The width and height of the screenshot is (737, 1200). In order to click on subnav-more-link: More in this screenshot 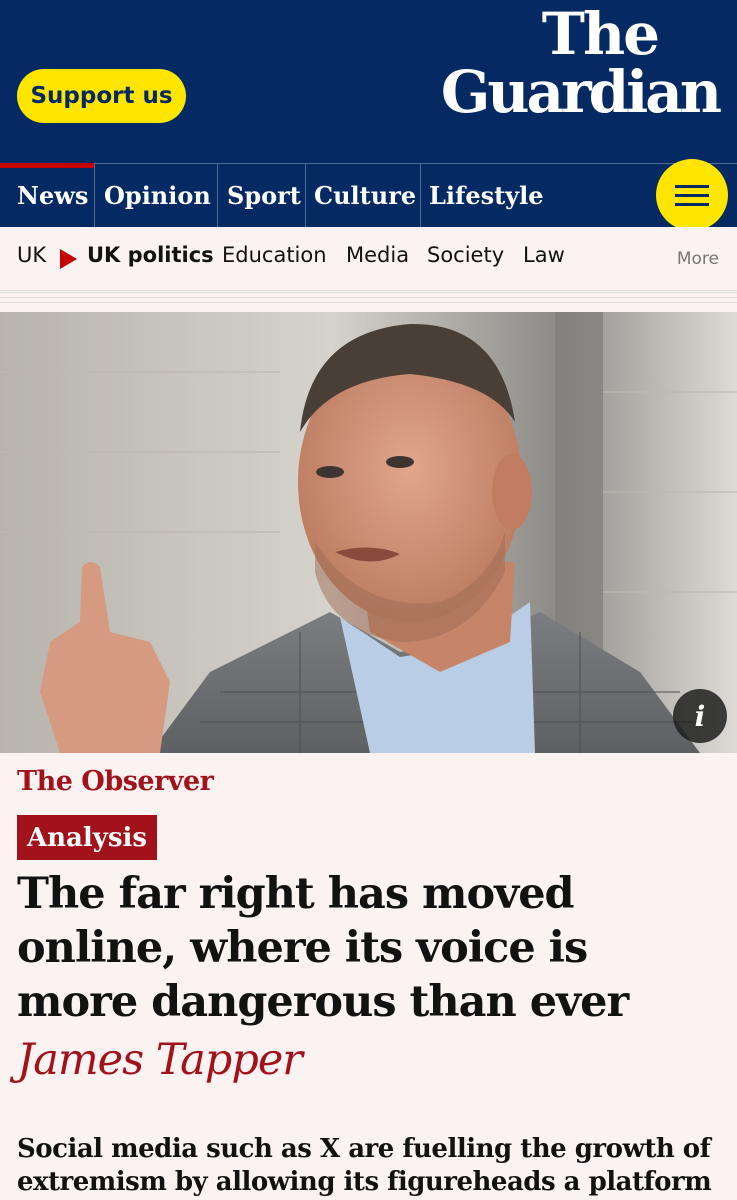, I will do `click(698, 259)`.